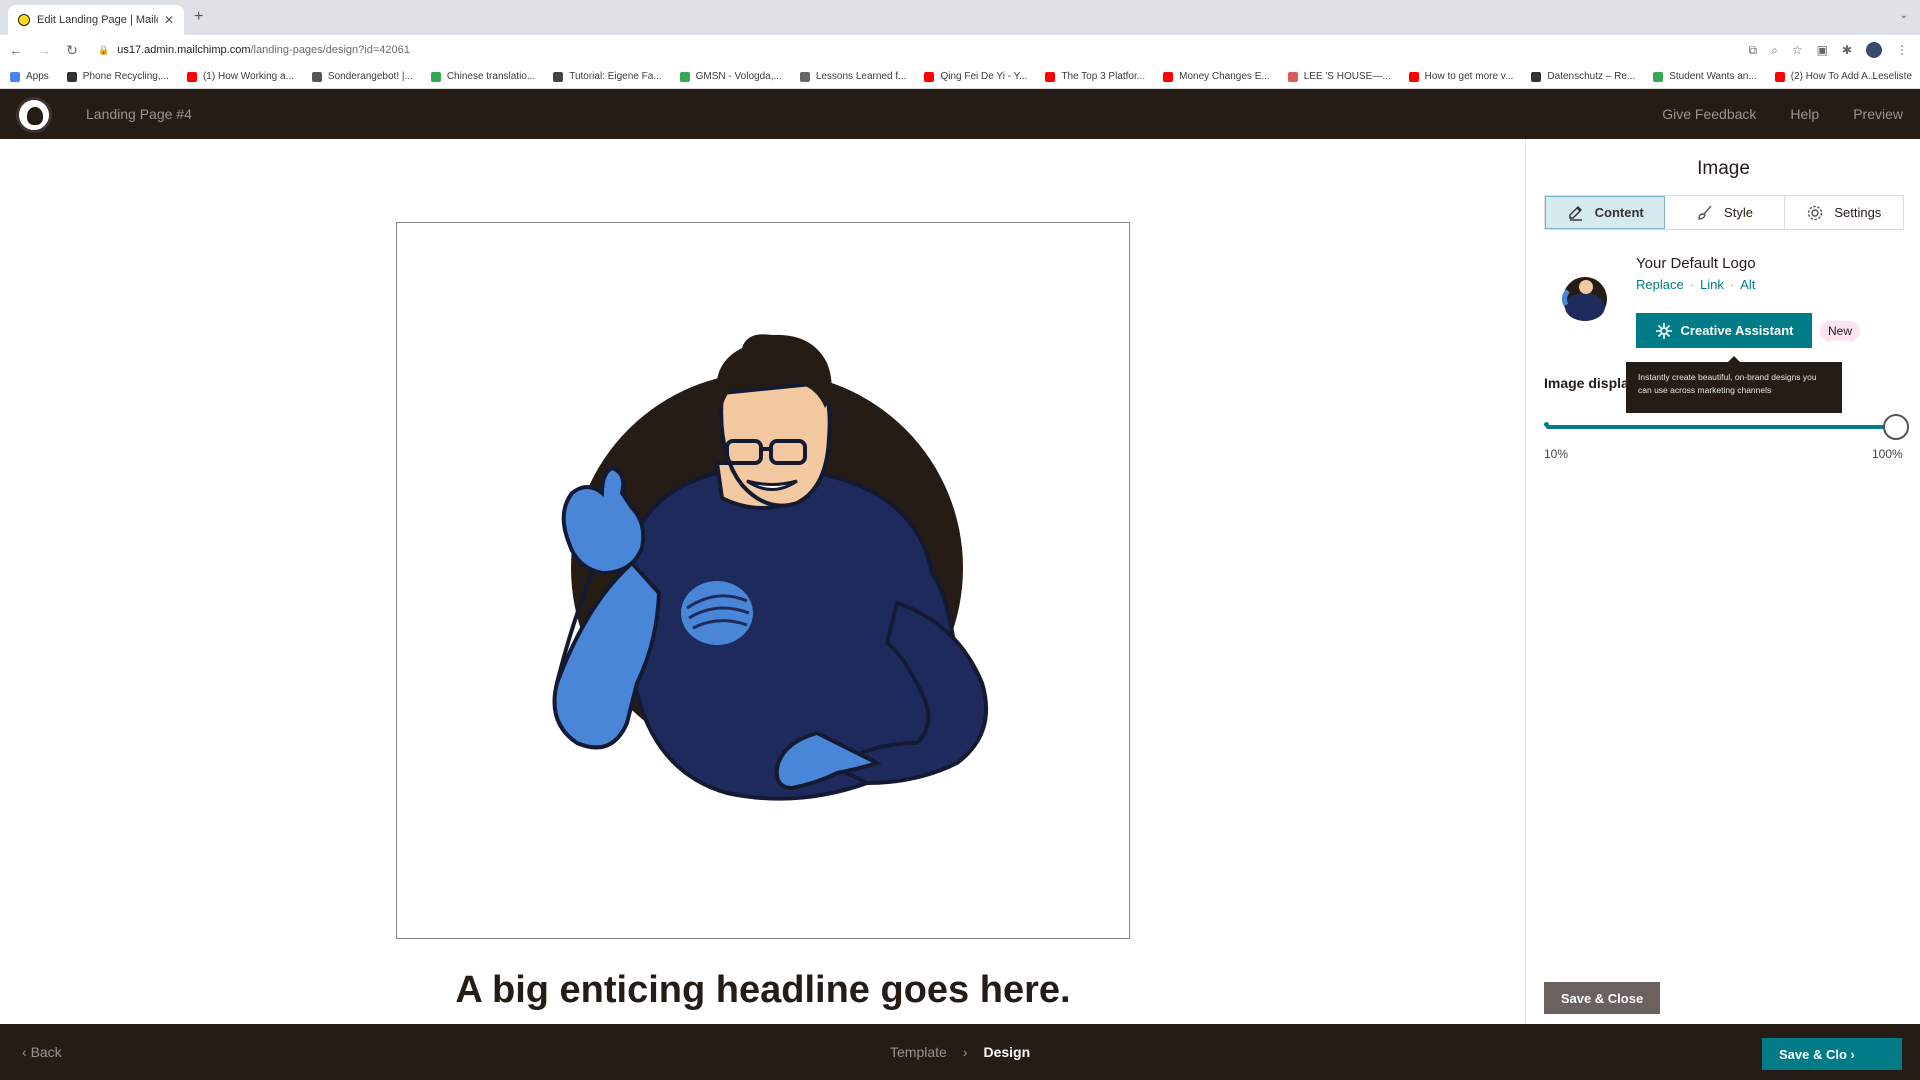 The width and height of the screenshot is (1920, 1080). Describe the element at coordinates (169, 20) in the screenshot. I see `close-tab-icon: ✕` at that location.